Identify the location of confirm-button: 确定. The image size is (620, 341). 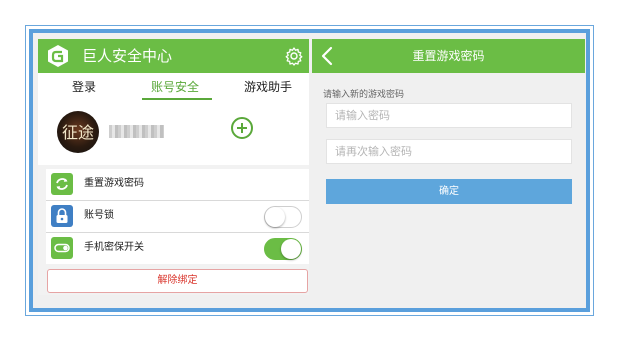
(449, 191).